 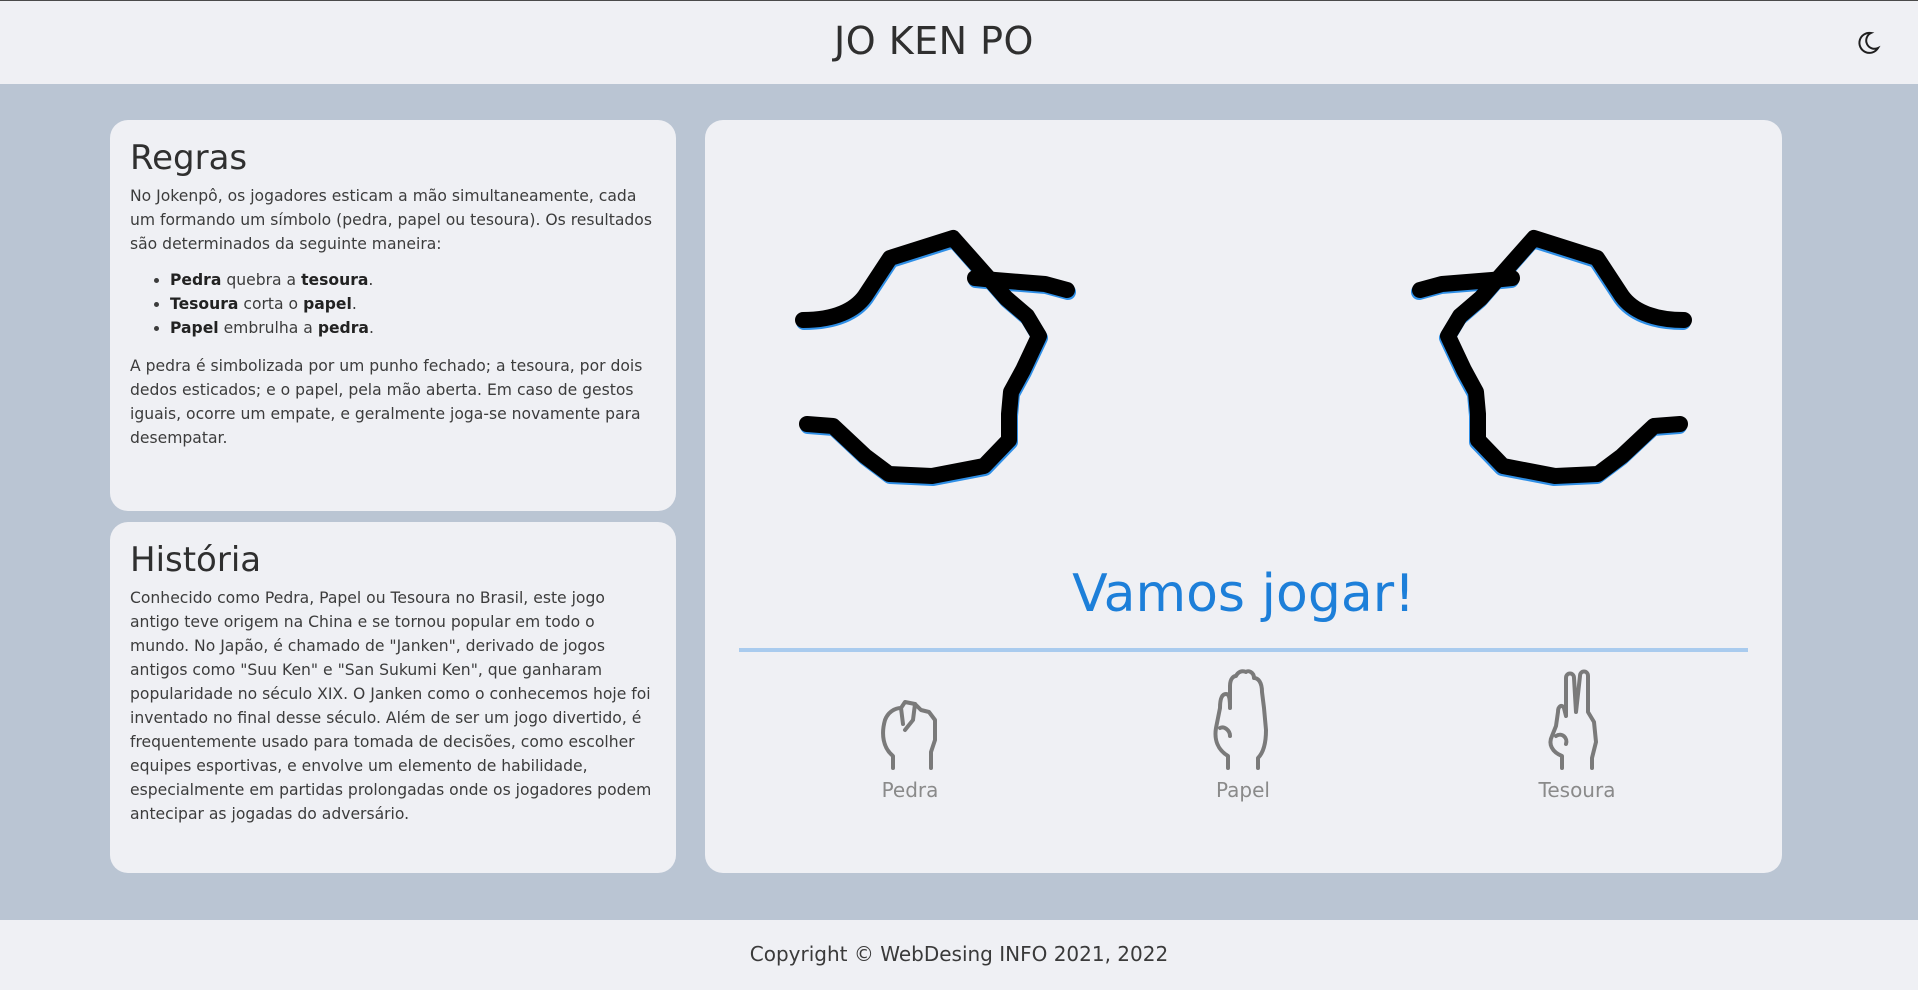 I want to click on choice-tesoura-button: Tesoura, so click(x=1577, y=739).